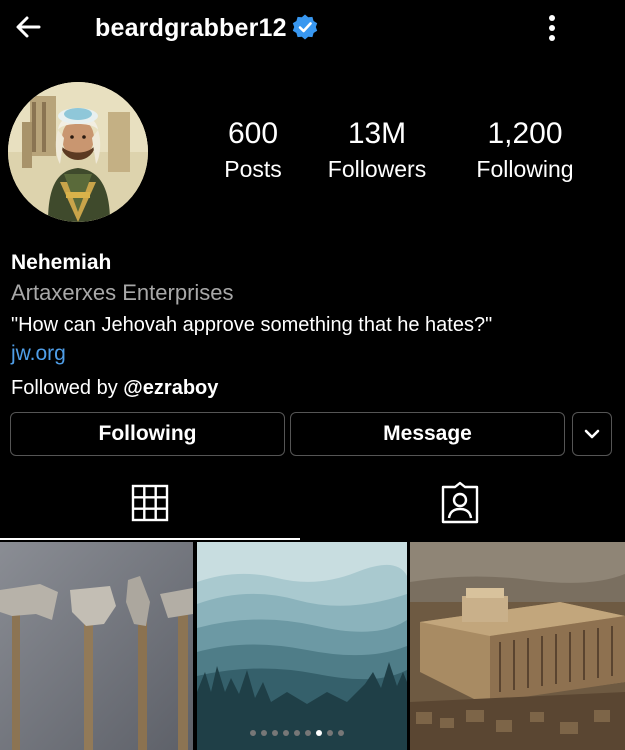 This screenshot has height=750, width=625. Describe the element at coordinates (377, 133) in the screenshot. I see `followers-count: 13M` at that location.